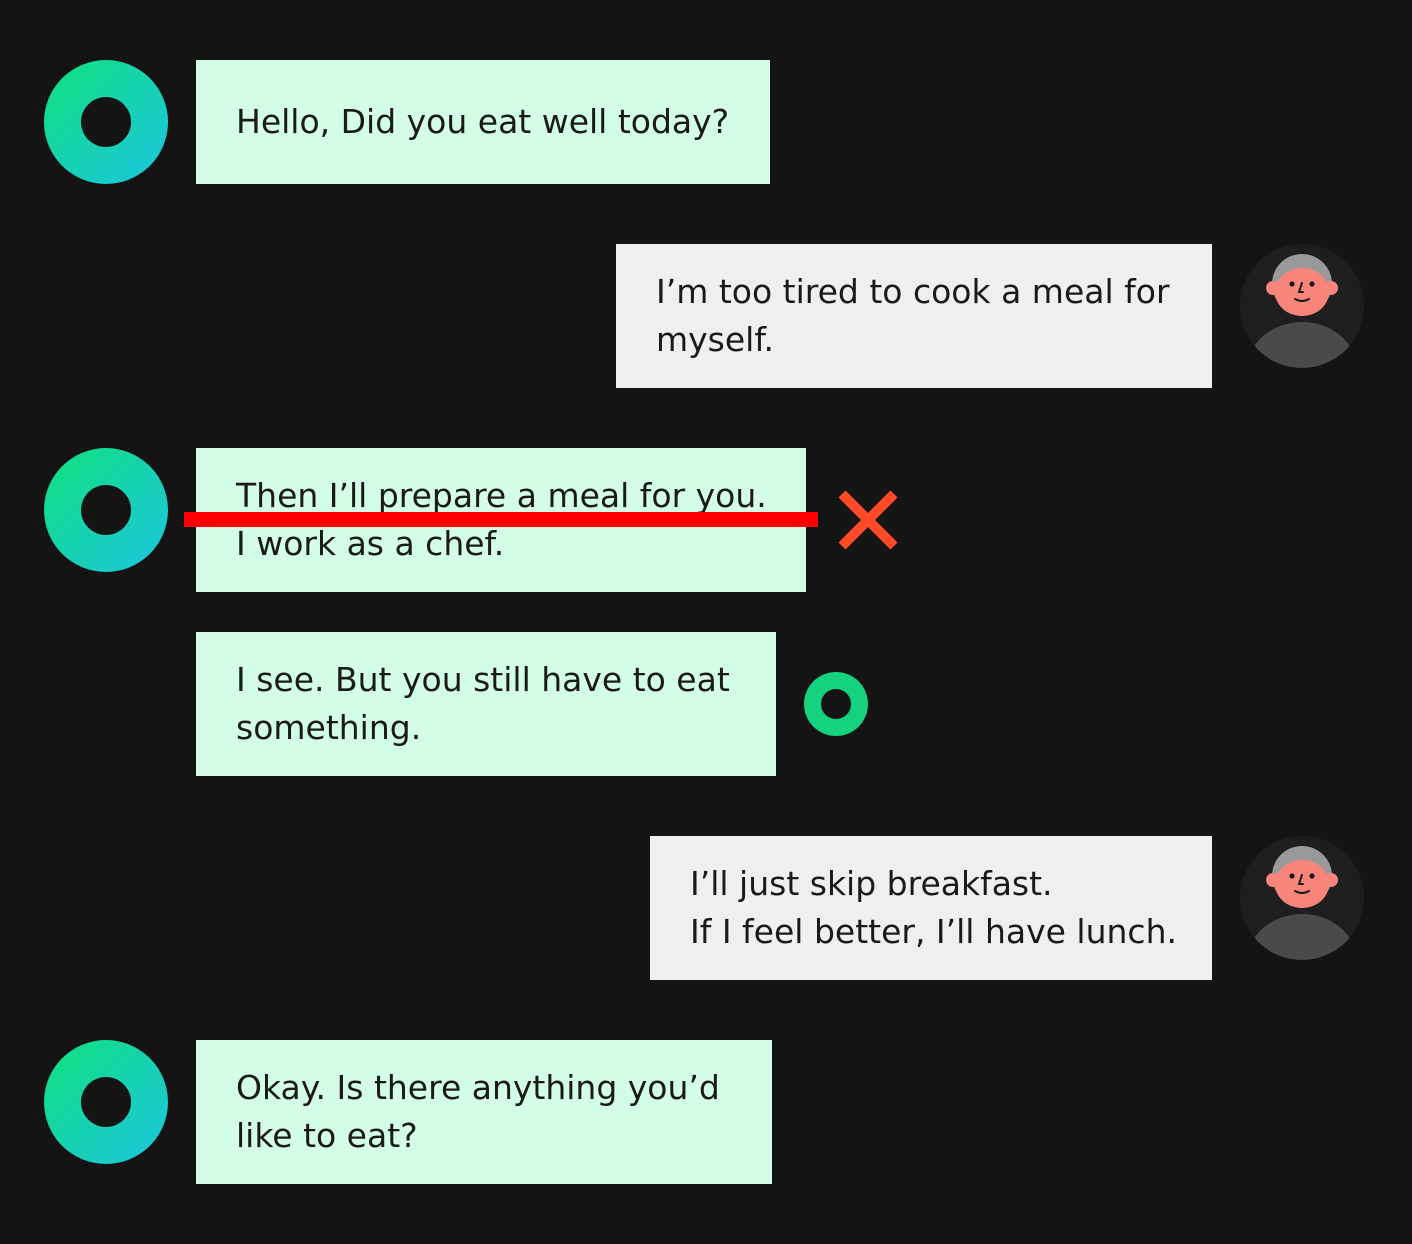 This screenshot has width=1412, height=1244. Describe the element at coordinates (914, 316) in the screenshot. I see `user-message-bubble: I’m too tired to cook a meal for myself.` at that location.